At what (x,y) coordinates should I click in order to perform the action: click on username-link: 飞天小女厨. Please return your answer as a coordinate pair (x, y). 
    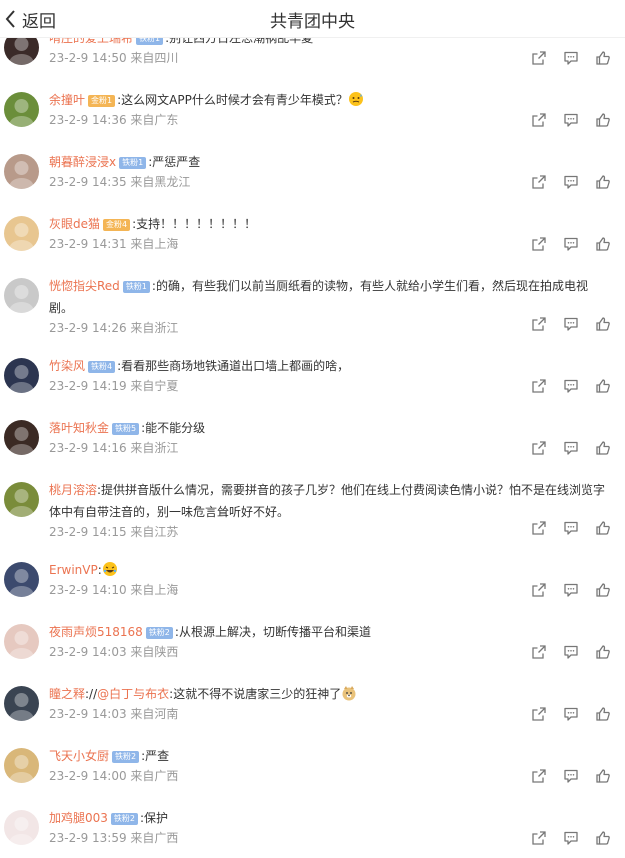
    Looking at the image, I should click on (79, 756).